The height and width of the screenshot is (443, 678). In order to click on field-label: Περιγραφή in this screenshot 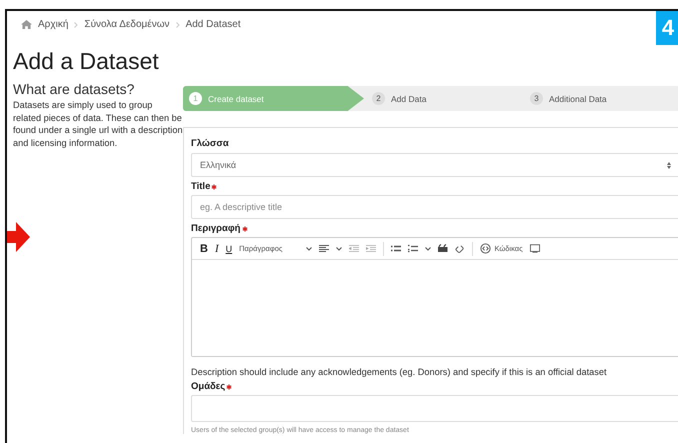, I will do `click(215, 228)`.